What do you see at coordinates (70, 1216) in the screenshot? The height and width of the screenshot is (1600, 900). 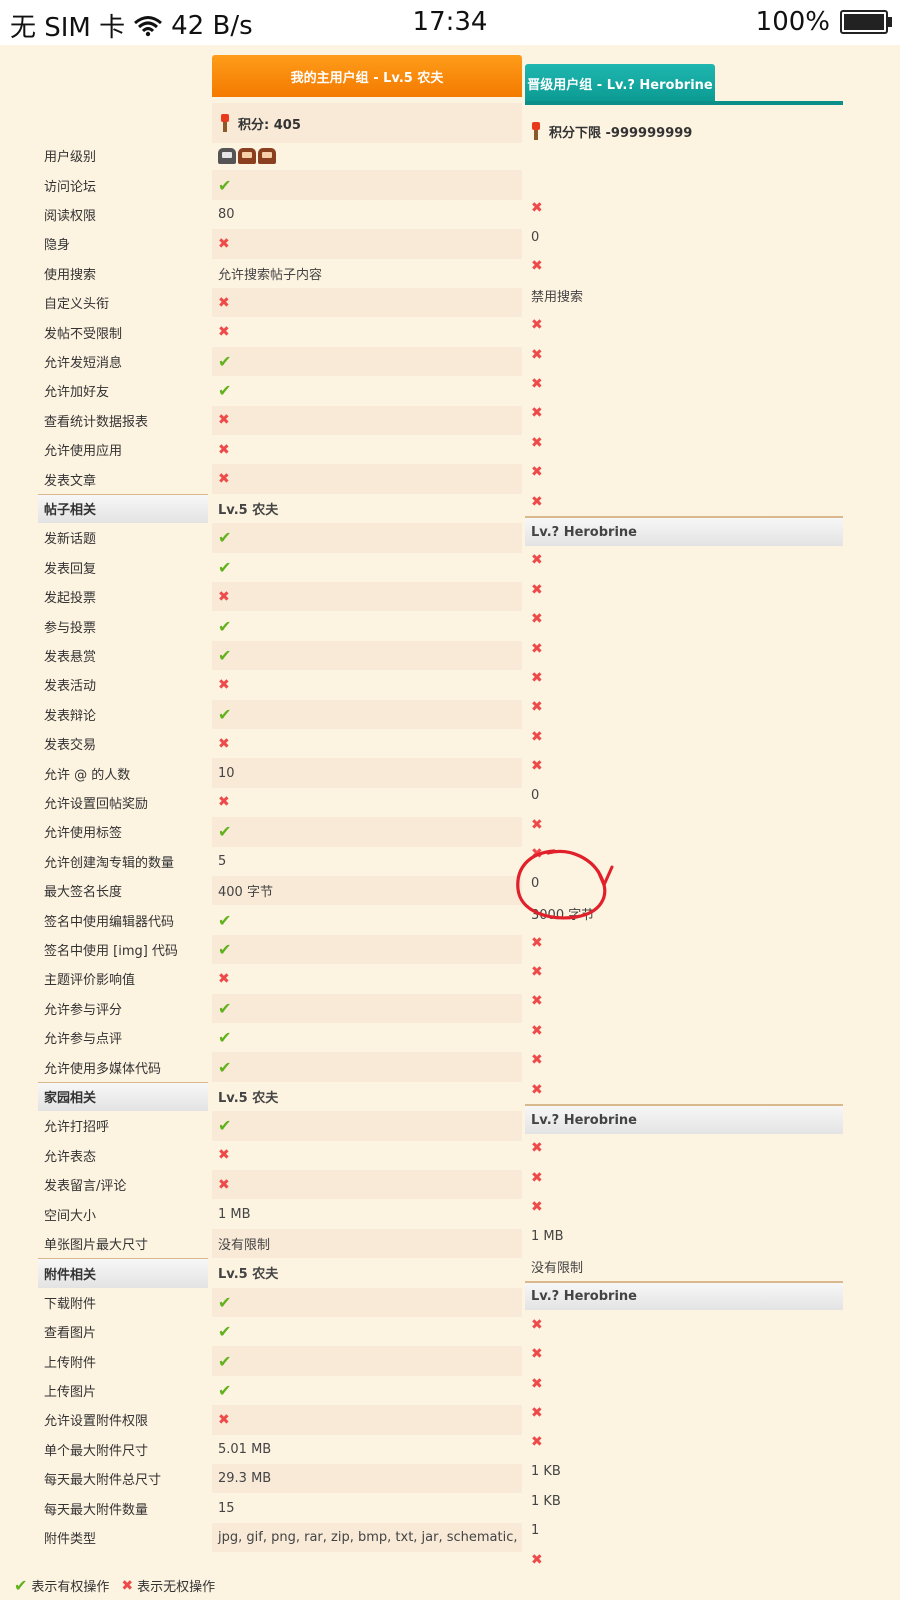 I see `row-label: 空间大小` at bounding box center [70, 1216].